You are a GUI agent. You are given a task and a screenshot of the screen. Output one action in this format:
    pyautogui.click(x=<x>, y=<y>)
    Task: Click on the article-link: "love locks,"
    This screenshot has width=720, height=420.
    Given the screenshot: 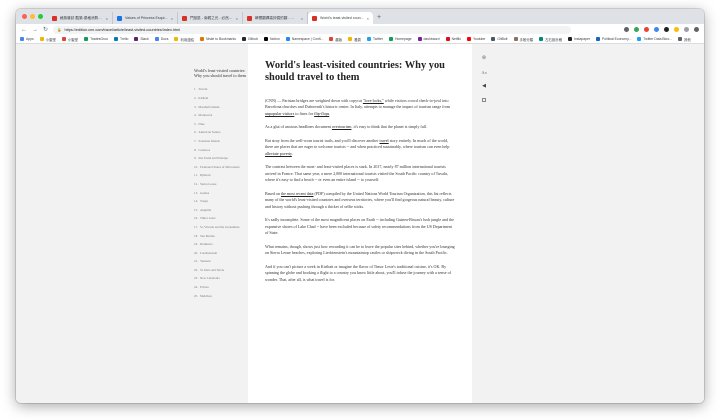 What is the action you would take?
    pyautogui.click(x=373, y=100)
    